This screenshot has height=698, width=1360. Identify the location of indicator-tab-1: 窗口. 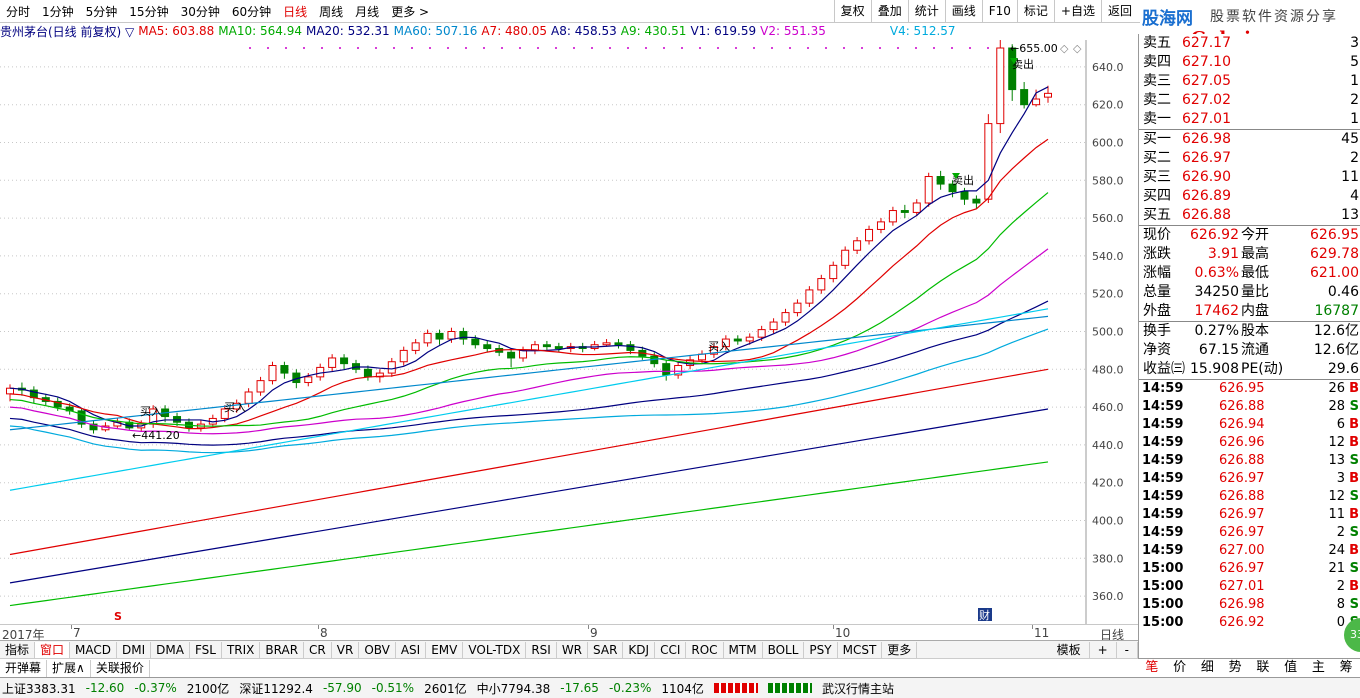
(53, 650).